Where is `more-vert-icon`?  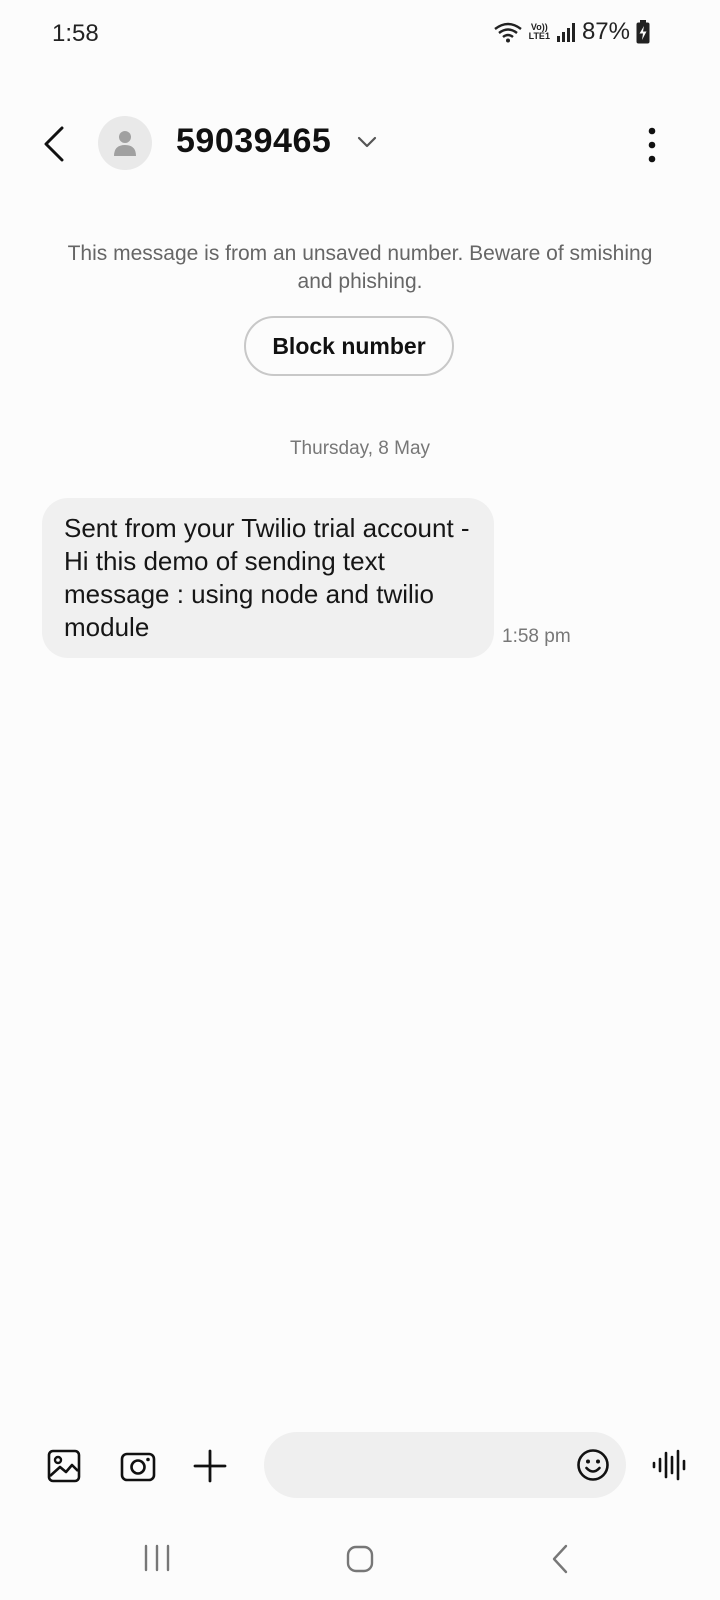 more-vert-icon is located at coordinates (652, 145).